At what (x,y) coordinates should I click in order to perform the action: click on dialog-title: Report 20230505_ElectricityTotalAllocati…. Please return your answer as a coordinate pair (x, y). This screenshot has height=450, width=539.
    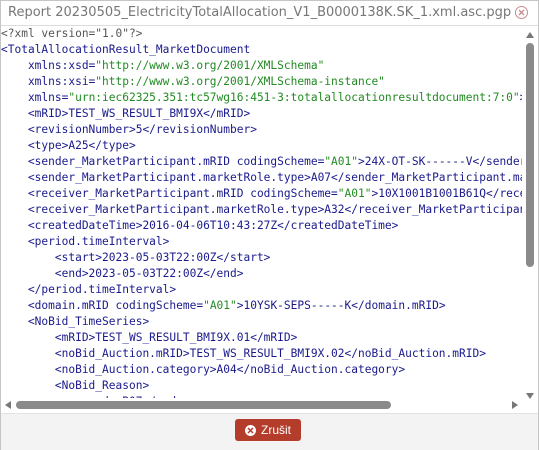
    Looking at the image, I should click on (260, 12).